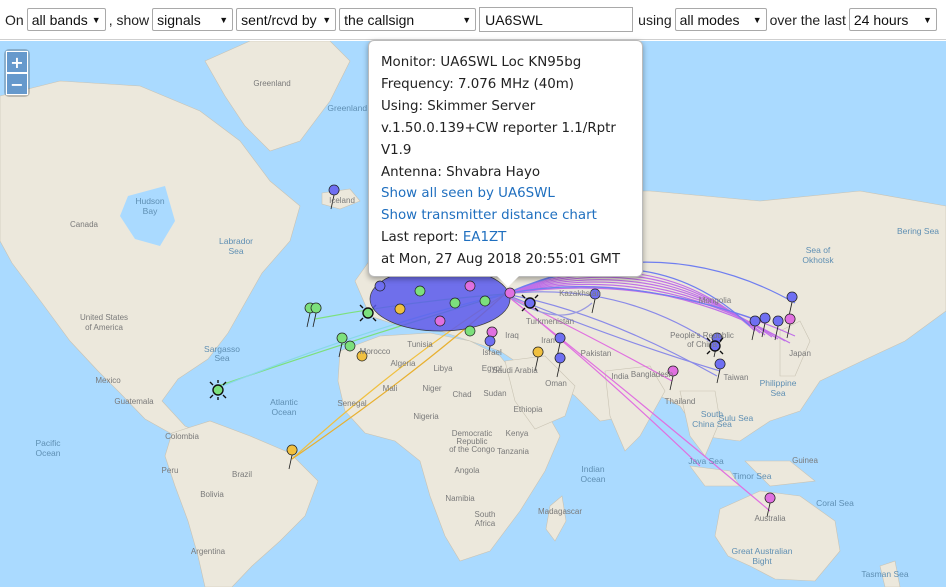  Describe the element at coordinates (680, 401) in the screenshot. I see `label-thailand: Thailand` at that location.